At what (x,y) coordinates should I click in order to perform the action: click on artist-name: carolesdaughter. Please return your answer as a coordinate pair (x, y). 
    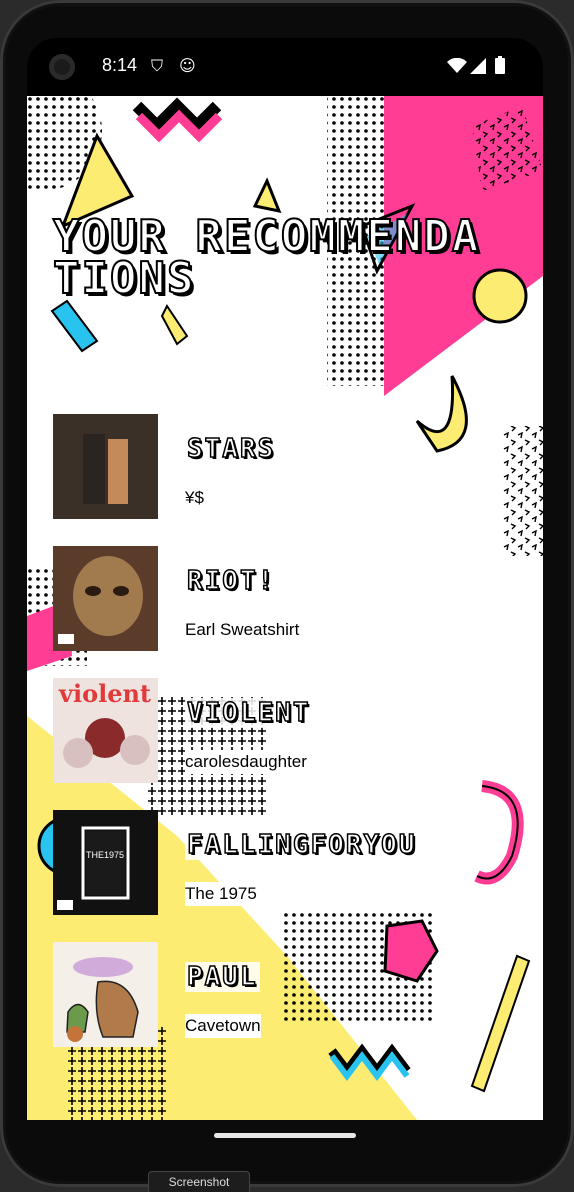
    Looking at the image, I should click on (246, 762).